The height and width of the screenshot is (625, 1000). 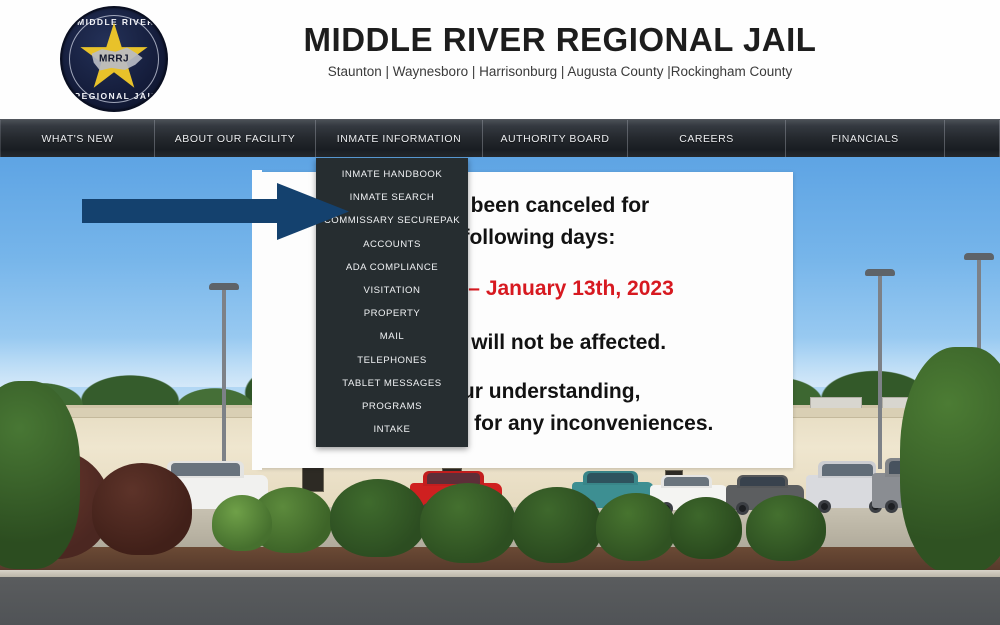 I want to click on arrow-shaft, so click(x=182, y=211).